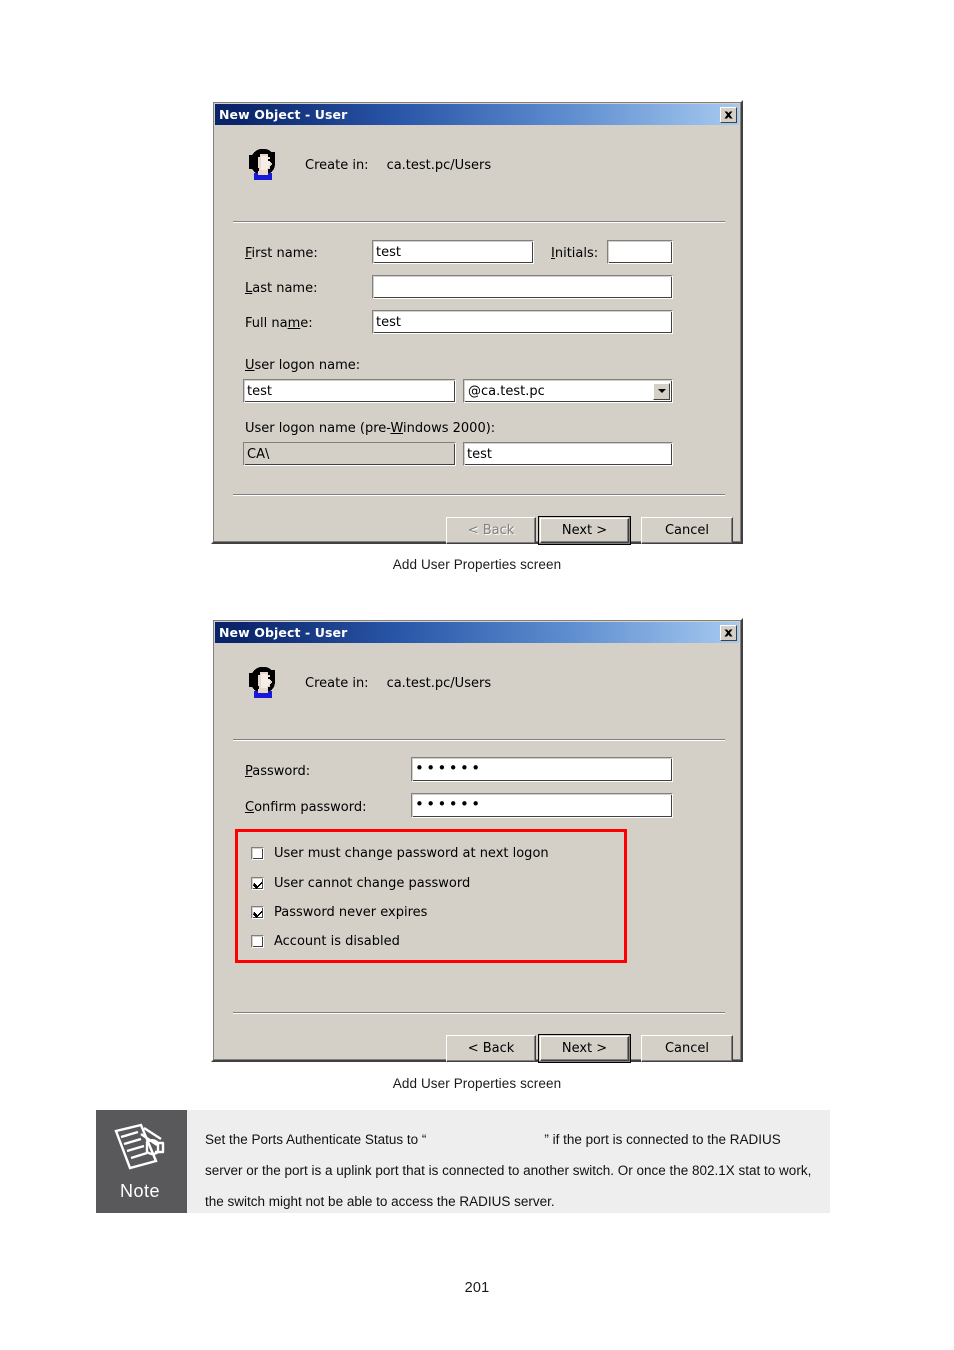  Describe the element at coordinates (568, 454) in the screenshot. I see `pre-windows-2000-name-input: test` at that location.